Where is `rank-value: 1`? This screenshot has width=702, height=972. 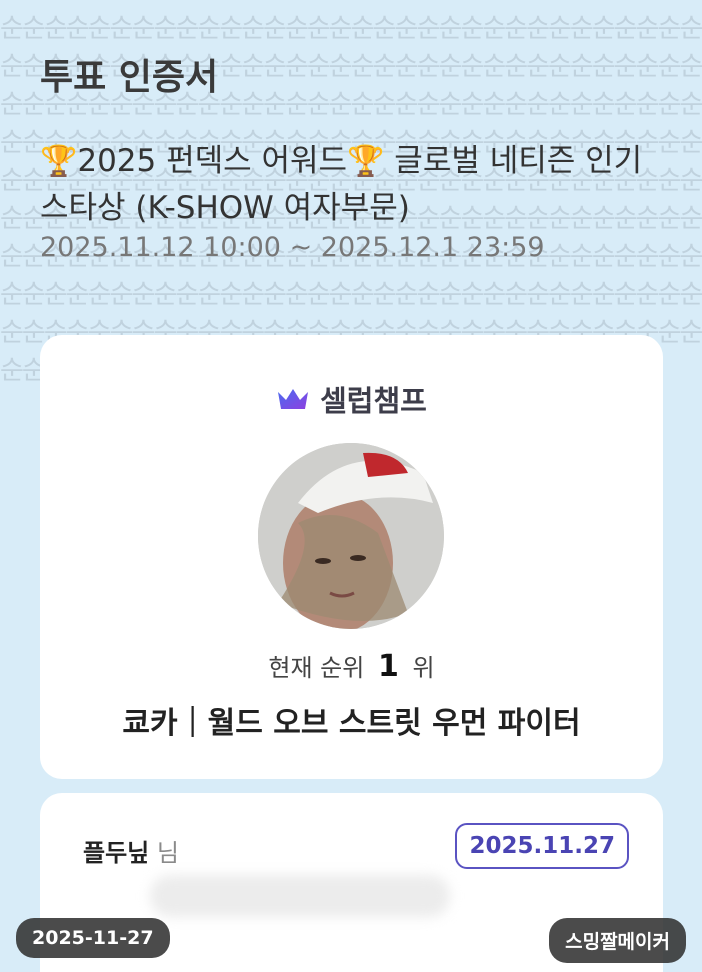
rank-value: 1 is located at coordinates (388, 666).